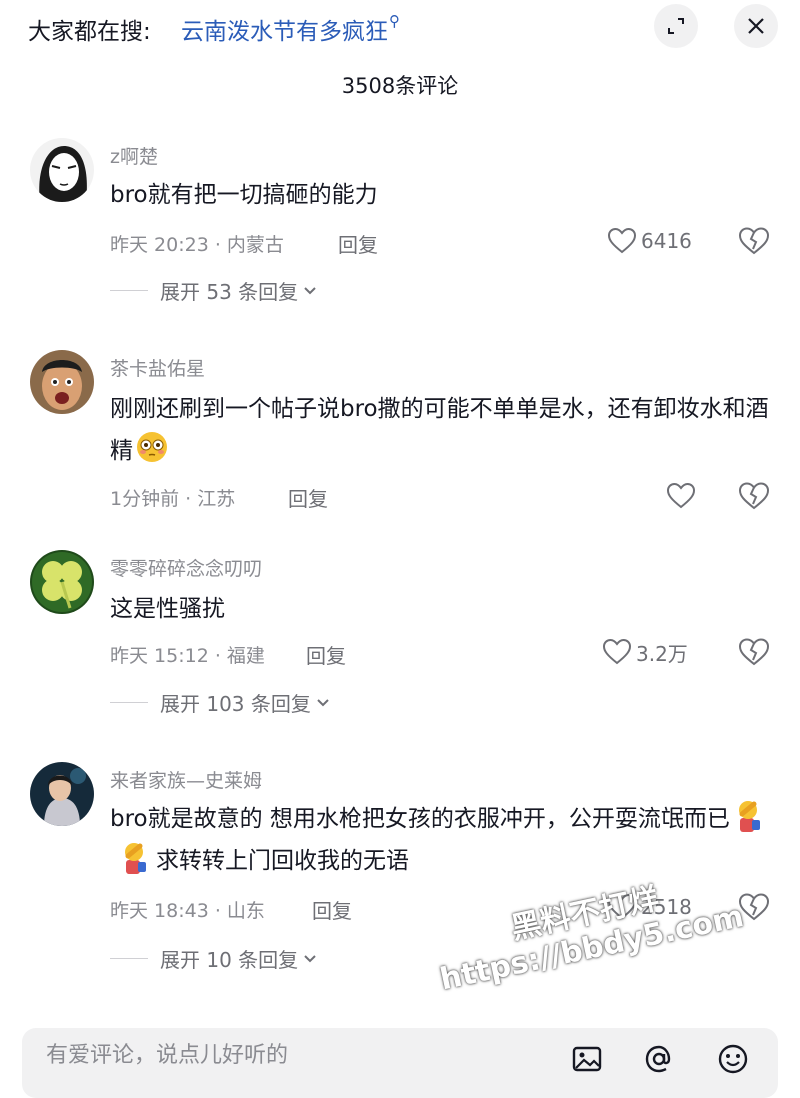 The image size is (800, 1098). I want to click on comment-input, so click(286, 1055).